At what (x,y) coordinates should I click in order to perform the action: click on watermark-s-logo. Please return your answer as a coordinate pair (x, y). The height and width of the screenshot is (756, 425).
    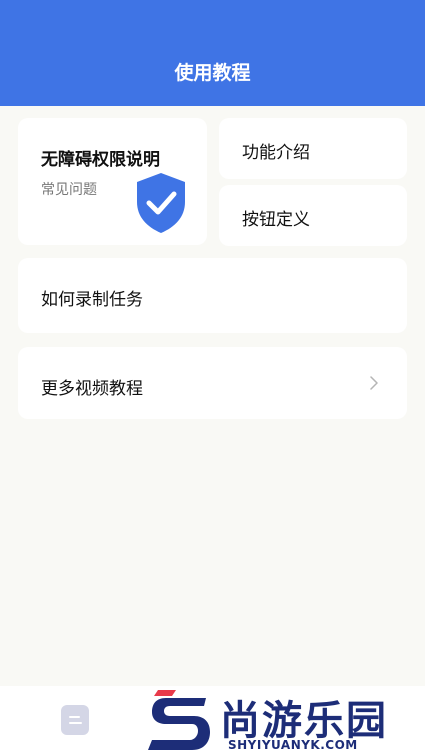
    Looking at the image, I should click on (179, 720).